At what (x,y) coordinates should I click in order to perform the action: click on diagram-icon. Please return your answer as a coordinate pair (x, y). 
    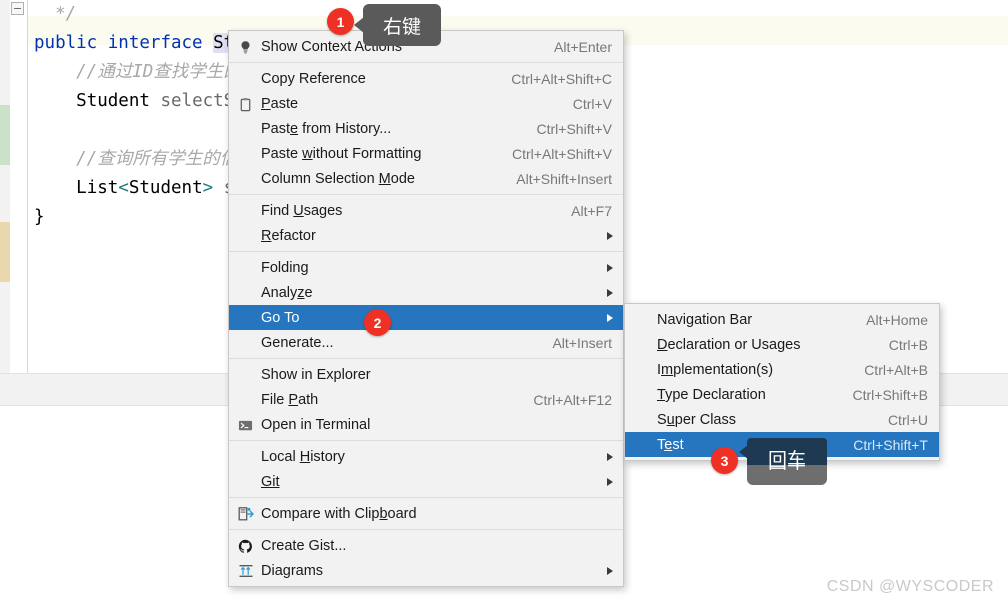
    Looking at the image, I should click on (245, 571).